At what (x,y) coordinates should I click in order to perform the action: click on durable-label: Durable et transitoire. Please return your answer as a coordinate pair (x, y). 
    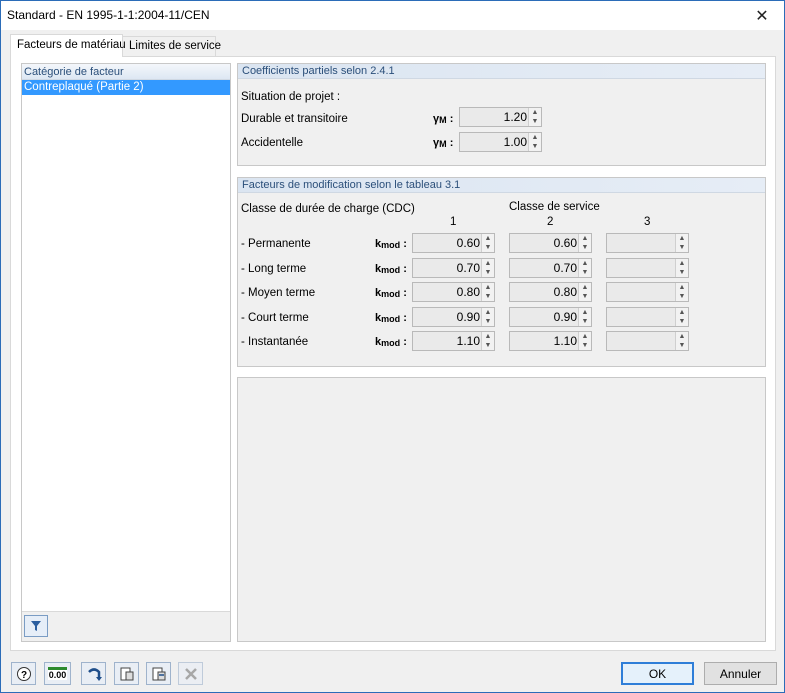
    Looking at the image, I should click on (294, 119).